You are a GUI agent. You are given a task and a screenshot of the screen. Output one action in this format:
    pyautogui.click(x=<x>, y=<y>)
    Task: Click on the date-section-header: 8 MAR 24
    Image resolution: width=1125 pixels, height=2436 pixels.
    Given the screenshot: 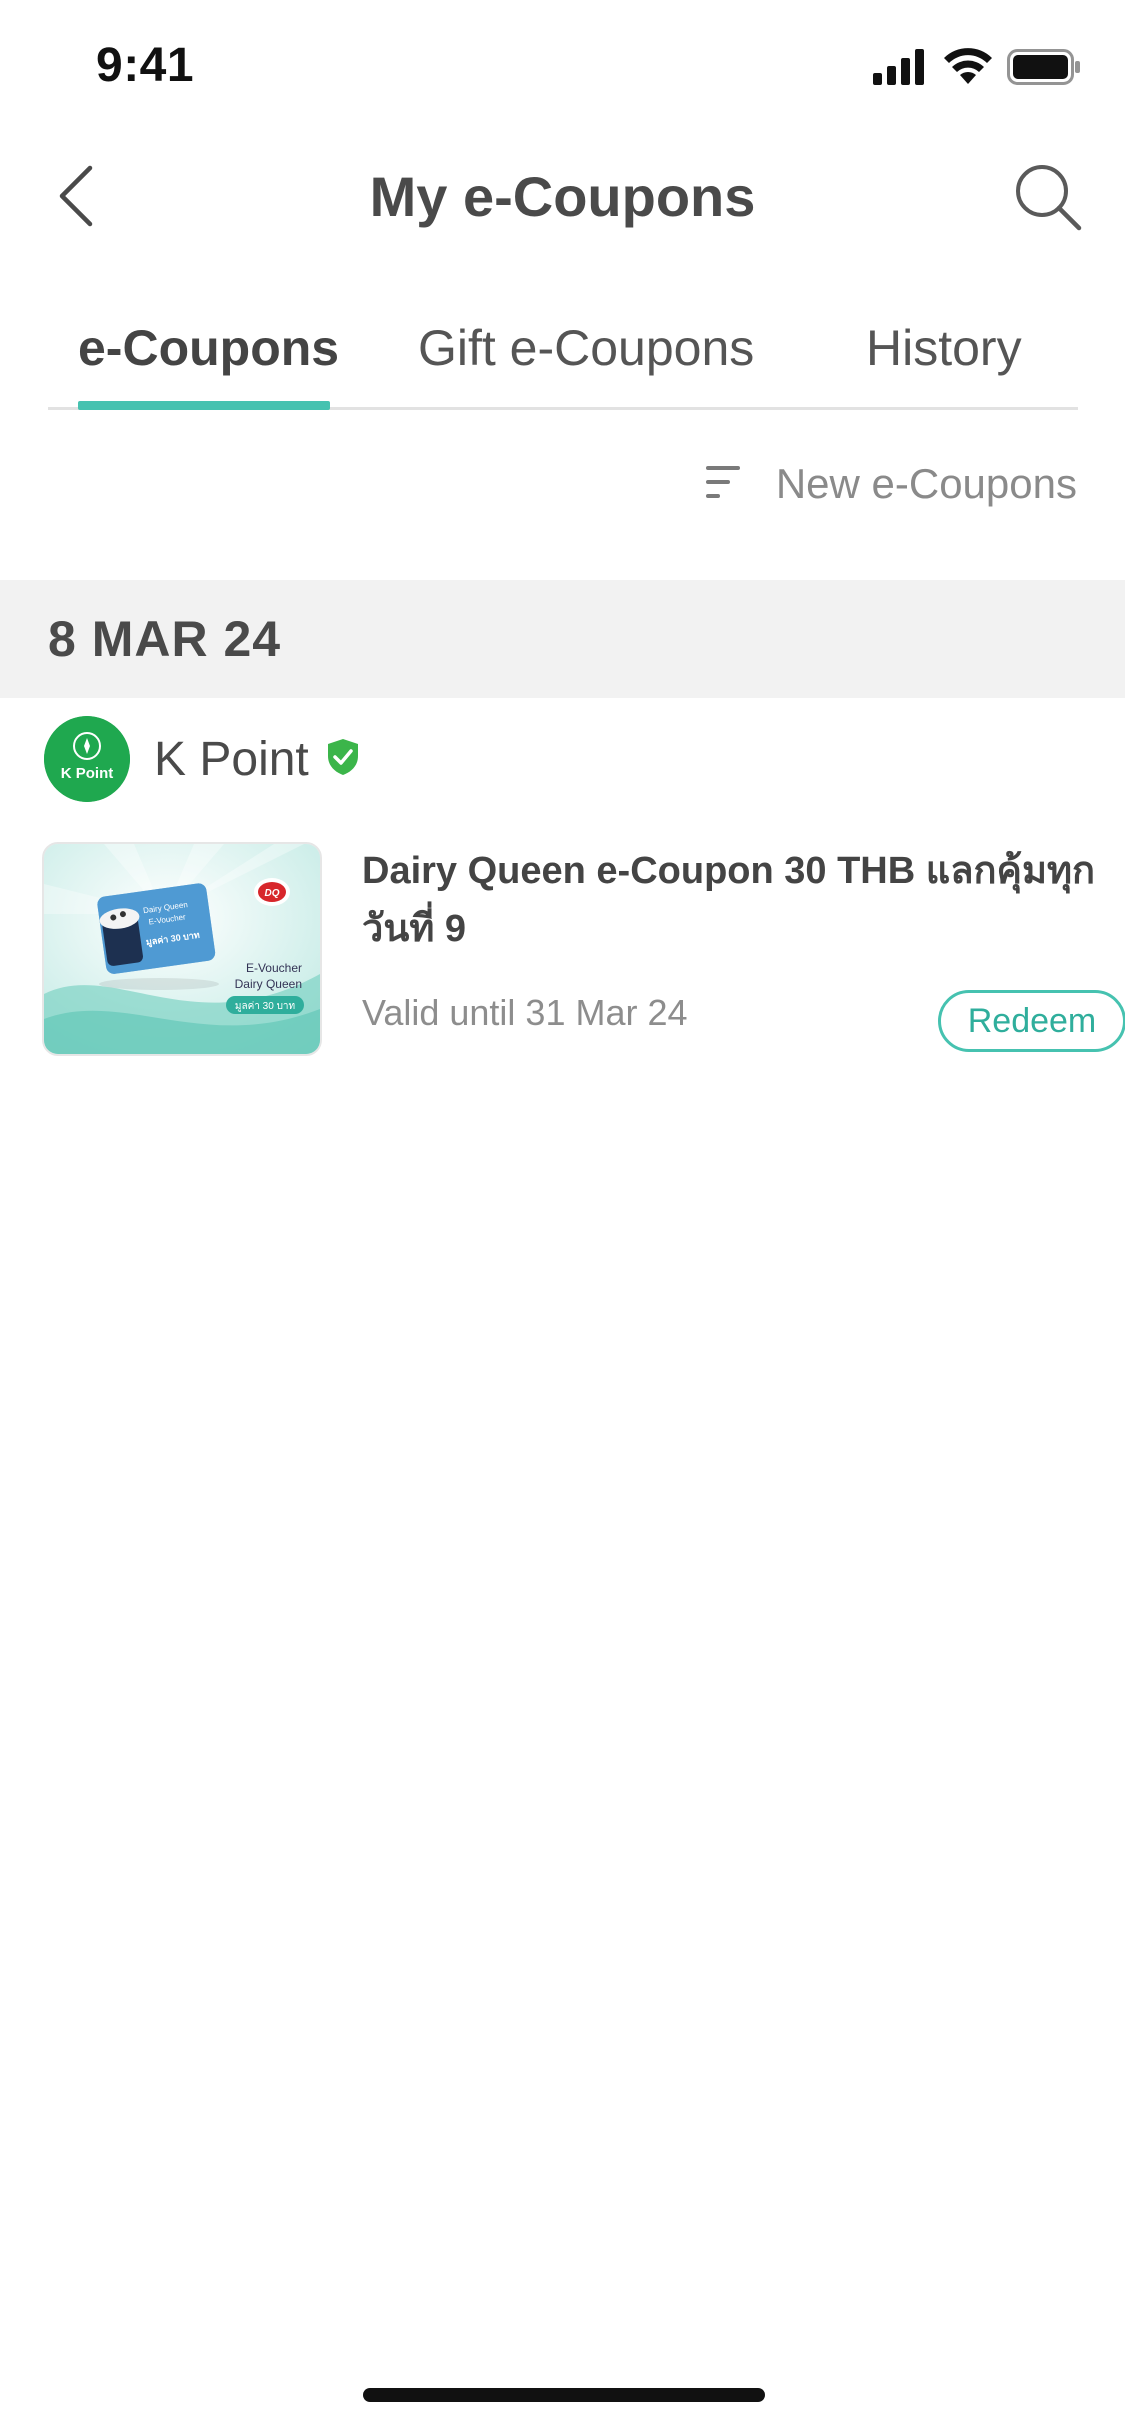 What is the action you would take?
    pyautogui.click(x=562, y=639)
    